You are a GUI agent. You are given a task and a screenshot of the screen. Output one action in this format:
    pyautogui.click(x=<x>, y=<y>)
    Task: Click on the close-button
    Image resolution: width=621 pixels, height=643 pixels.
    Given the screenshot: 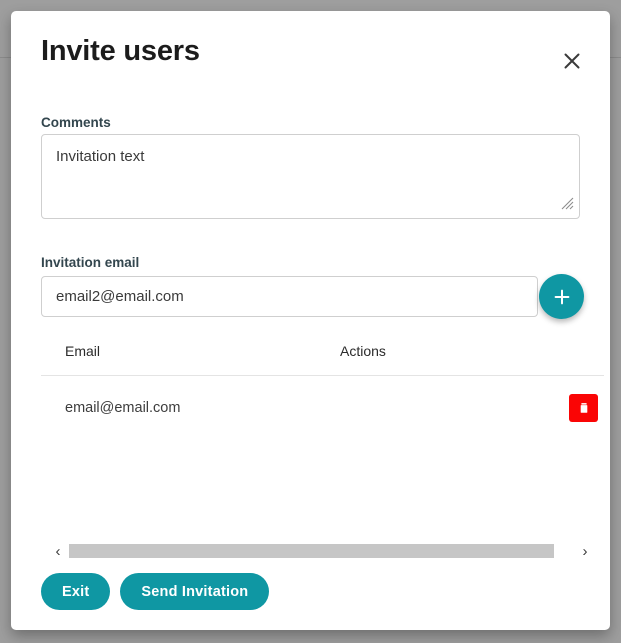 What is the action you would take?
    pyautogui.click(x=572, y=61)
    